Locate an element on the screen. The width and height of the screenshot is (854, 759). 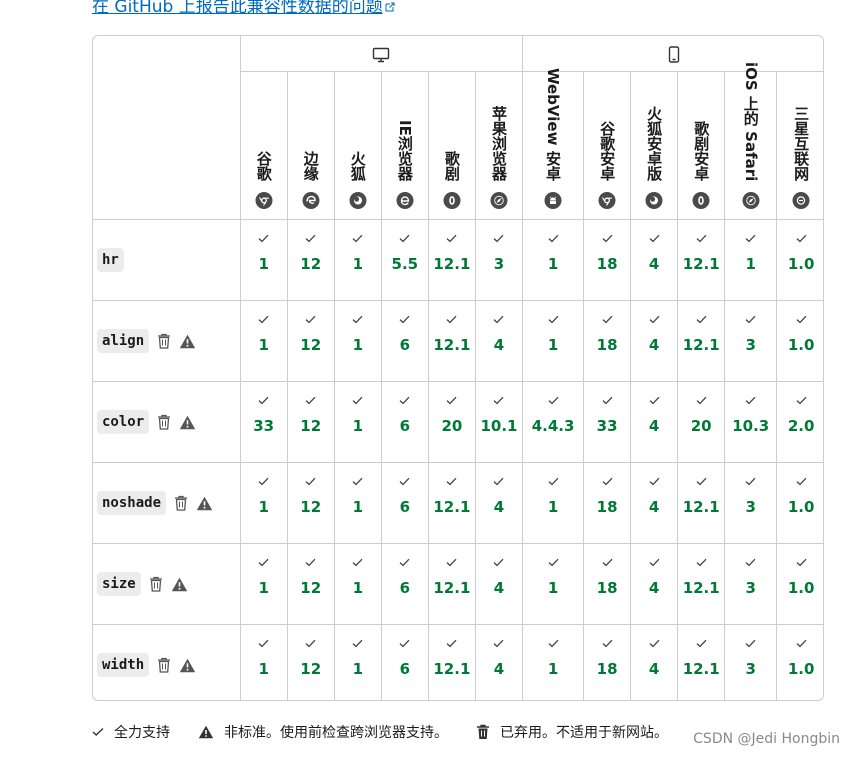
feature-name-cell: color is located at coordinates (167, 422).